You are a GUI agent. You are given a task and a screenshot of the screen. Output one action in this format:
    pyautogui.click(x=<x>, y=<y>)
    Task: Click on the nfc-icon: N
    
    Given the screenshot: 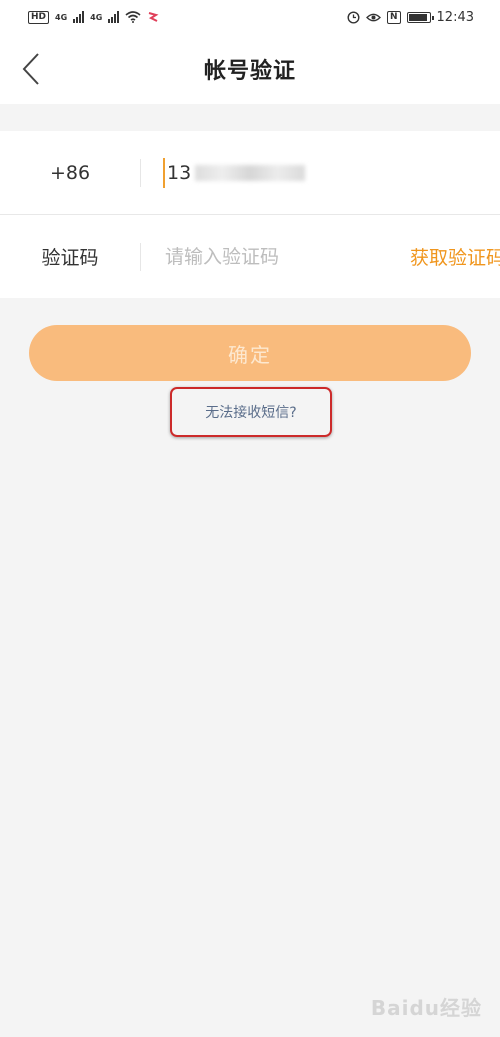 What is the action you would take?
    pyautogui.click(x=393, y=17)
    